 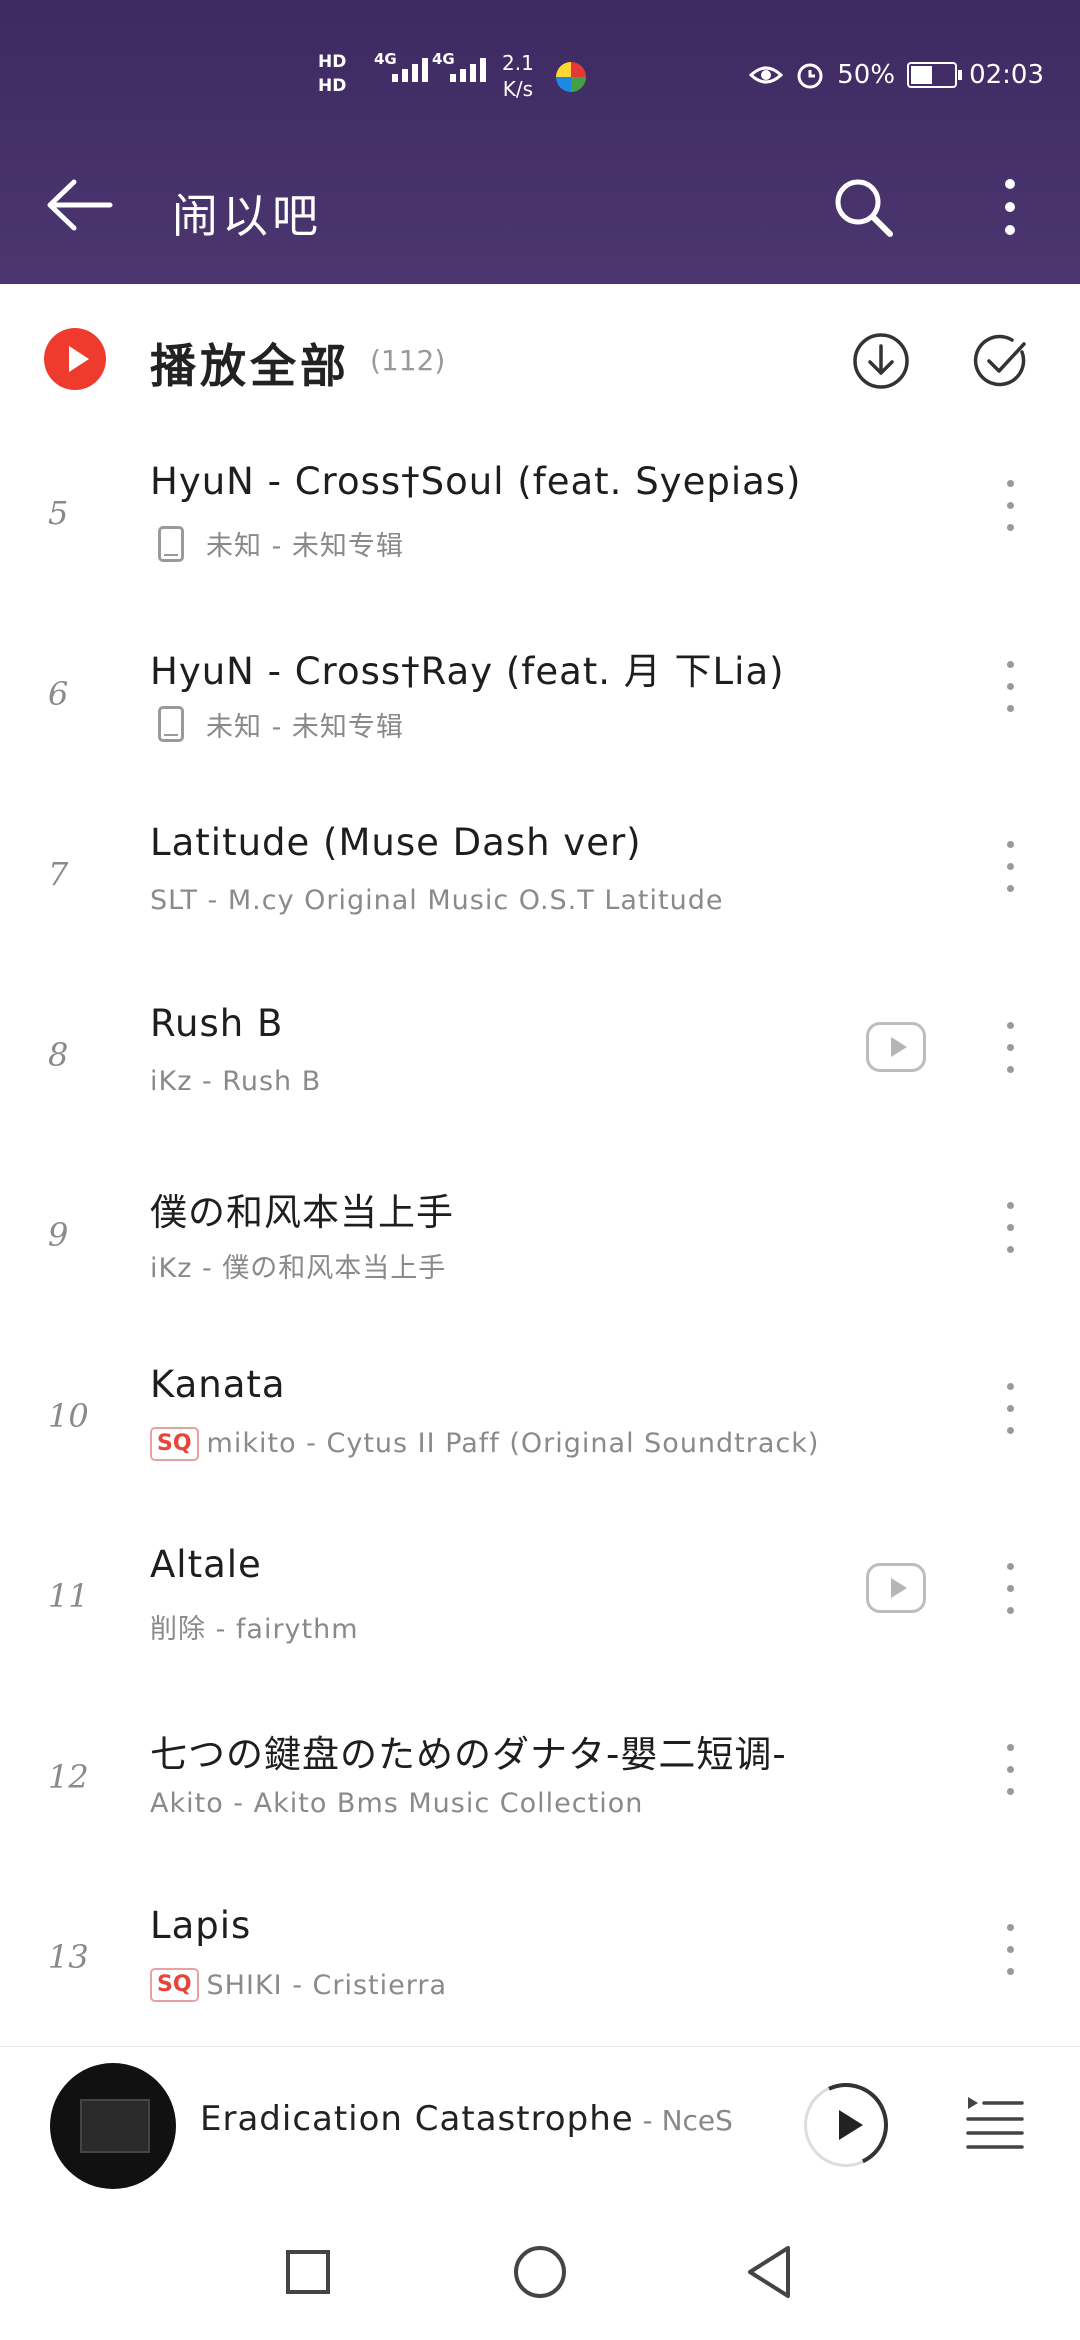 I want to click on play-pause-button, so click(x=846, y=2125).